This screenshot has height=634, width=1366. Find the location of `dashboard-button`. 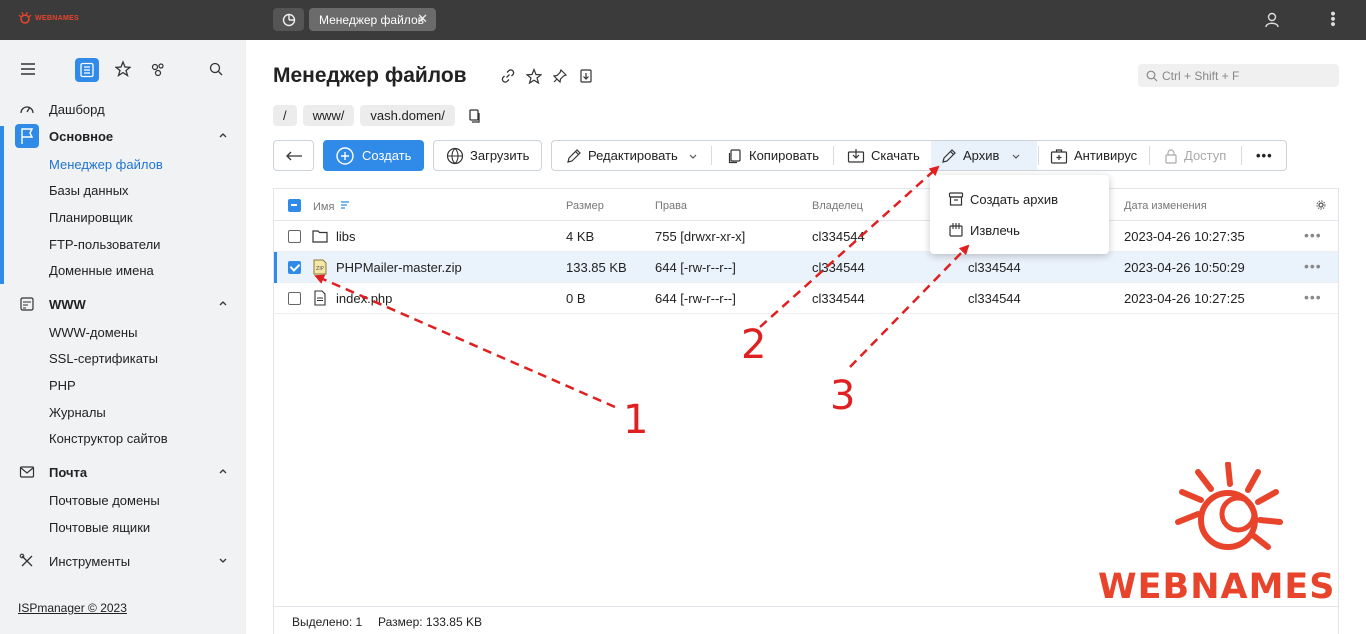

dashboard-button is located at coordinates (288, 19).